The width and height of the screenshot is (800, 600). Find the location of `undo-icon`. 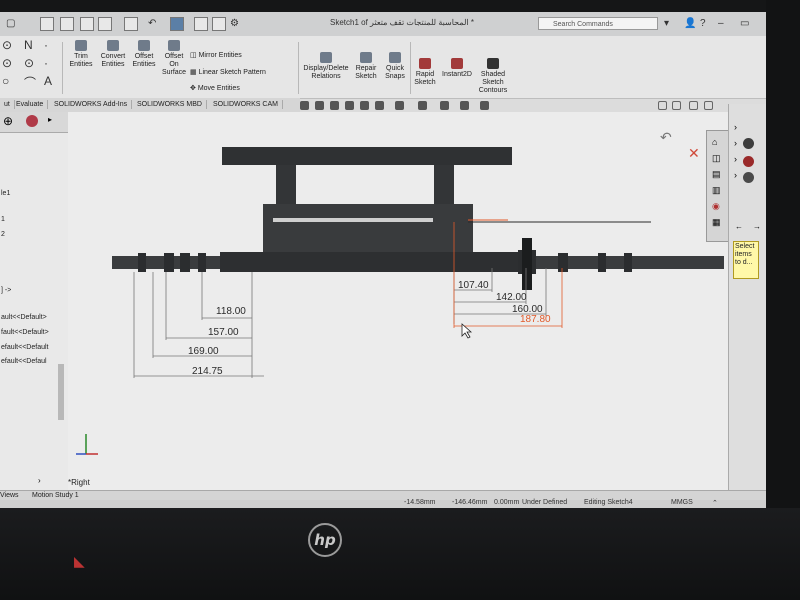

undo-icon is located at coordinates (131, 24).